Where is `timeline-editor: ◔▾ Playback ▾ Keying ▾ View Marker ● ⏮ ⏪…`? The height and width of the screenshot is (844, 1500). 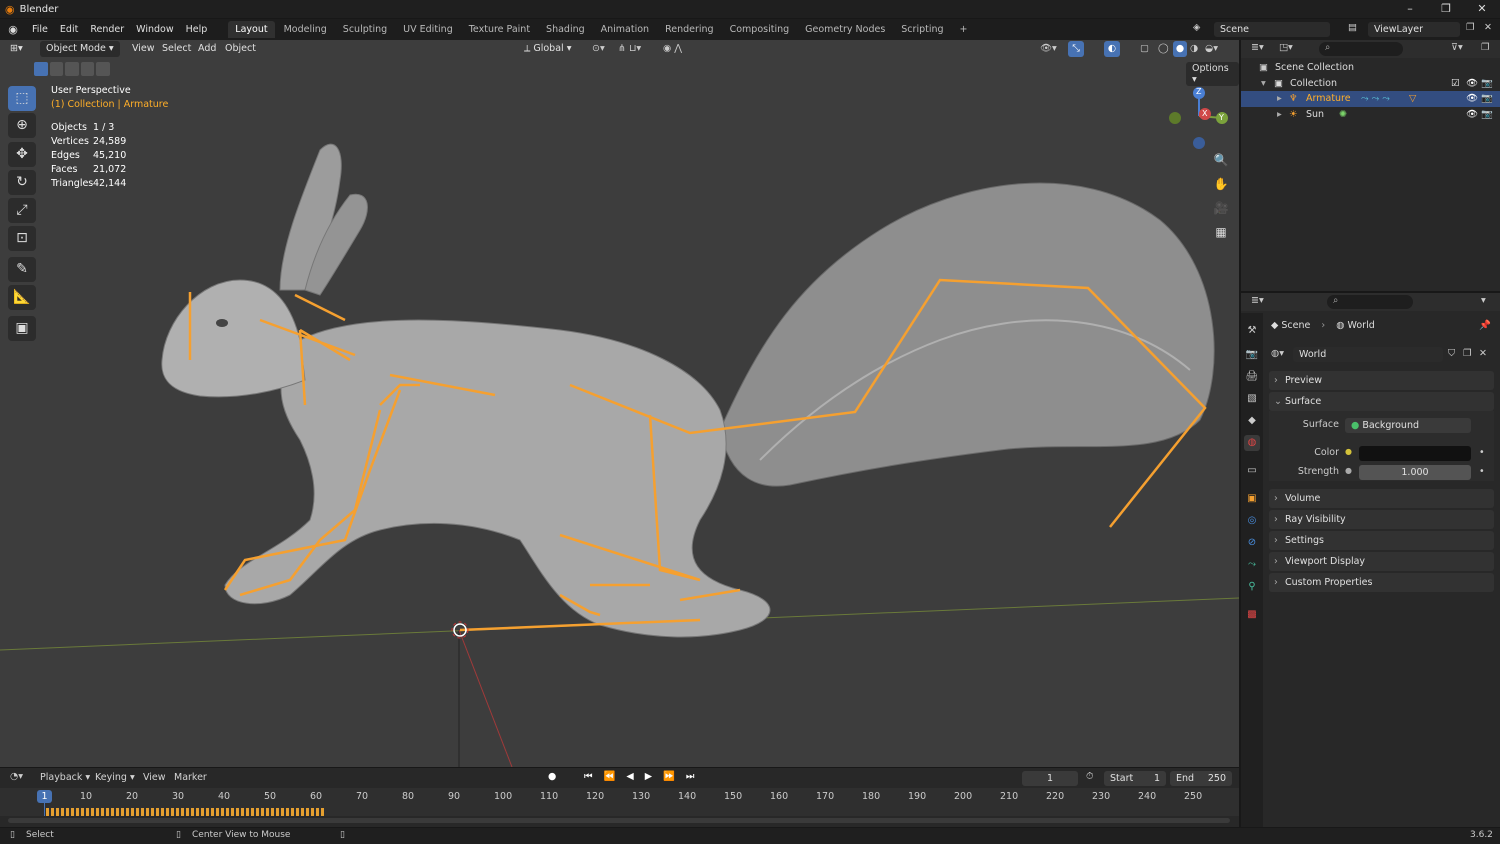
timeline-editor: ◔▾ Playback ▾ Keying ▾ View Marker ● ⏮ ⏪… is located at coordinates (619, 797).